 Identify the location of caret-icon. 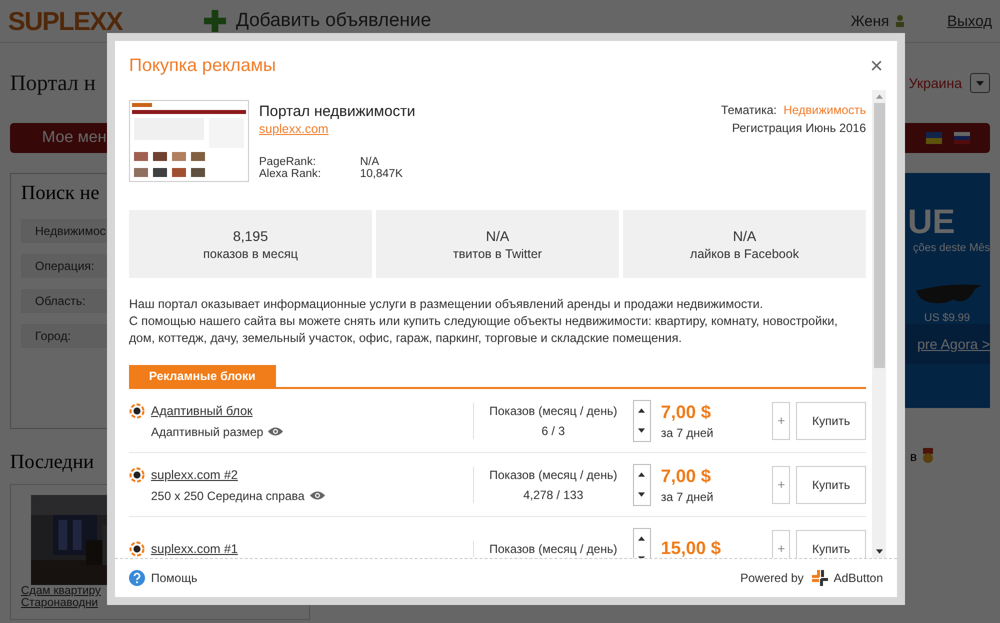
(980, 83).